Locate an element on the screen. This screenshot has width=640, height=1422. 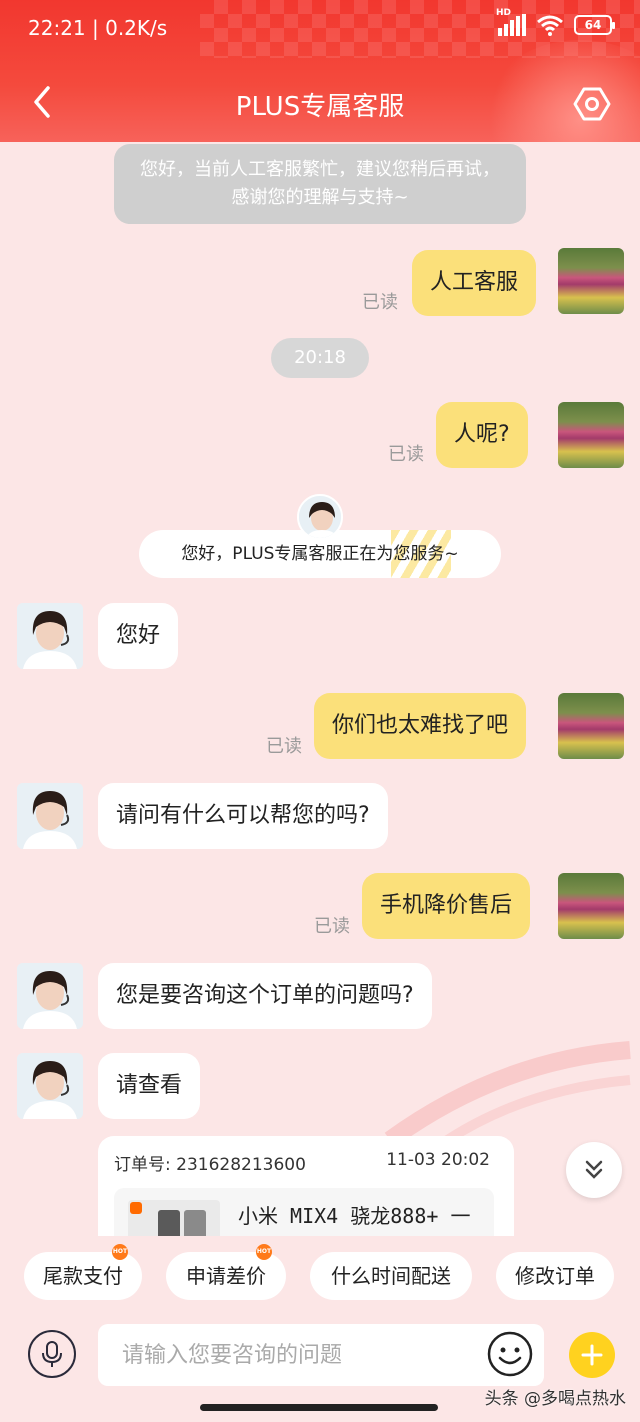
product-thumbnail is located at coordinates (174, 1218).